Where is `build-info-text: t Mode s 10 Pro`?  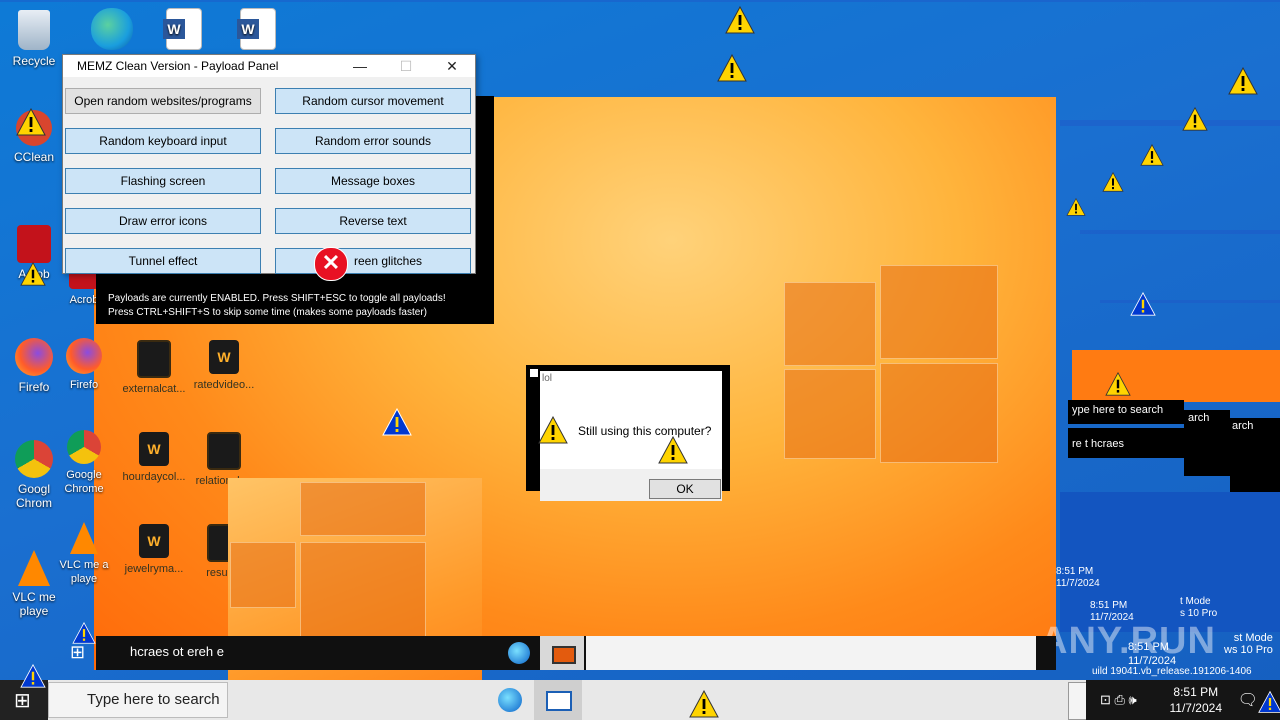 build-info-text: t Mode s 10 Pro is located at coordinates (1198, 608).